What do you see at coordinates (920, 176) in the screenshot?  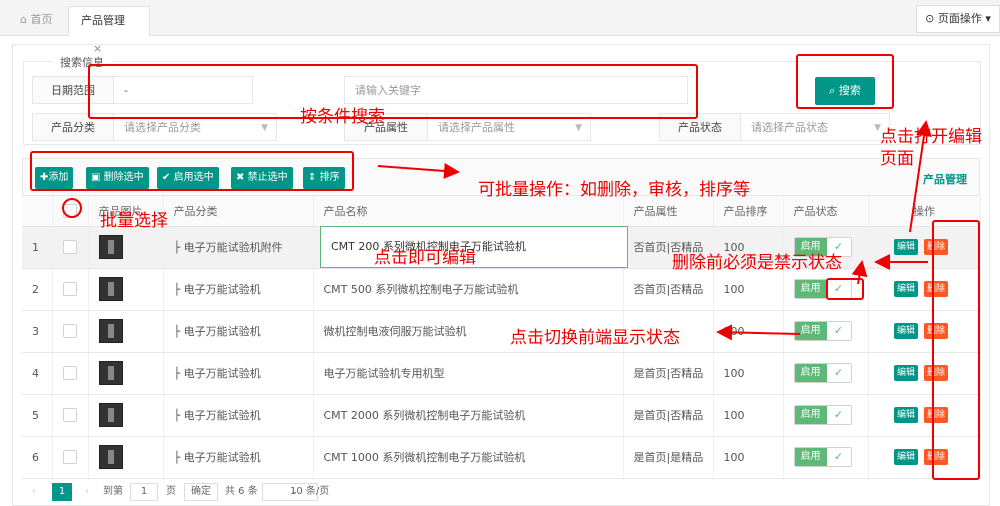 I see `arrow-open-edit` at bounding box center [920, 176].